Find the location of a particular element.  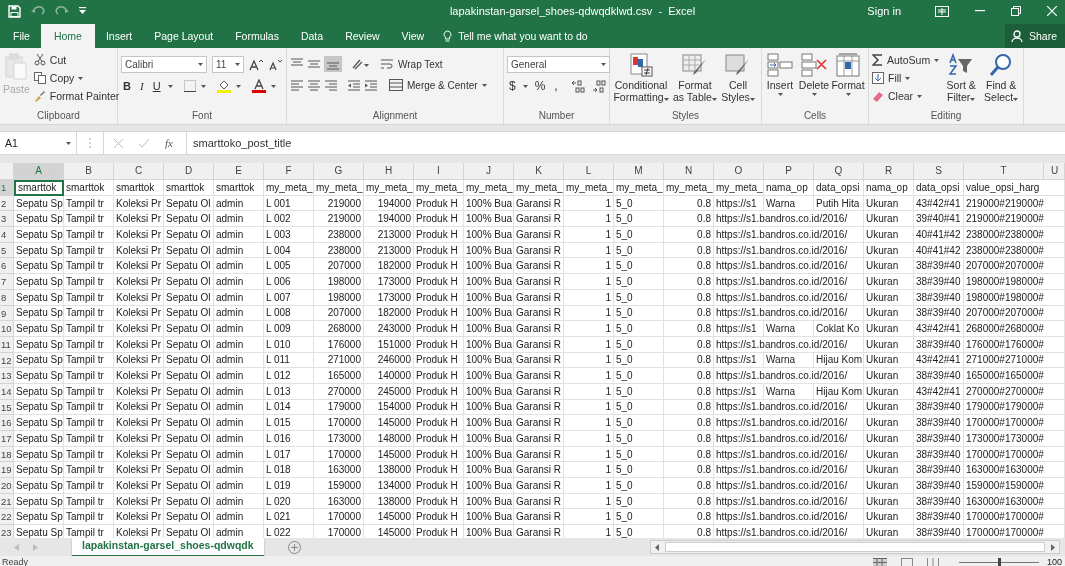

sort-filter-button: Sort & Filter is located at coordinates (961, 77).